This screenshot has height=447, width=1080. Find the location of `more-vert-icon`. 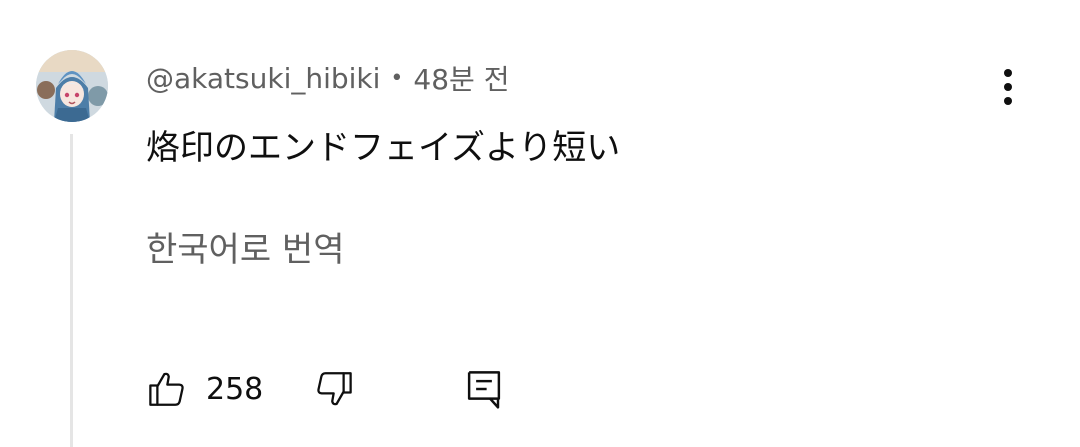

more-vert-icon is located at coordinates (1008, 87).